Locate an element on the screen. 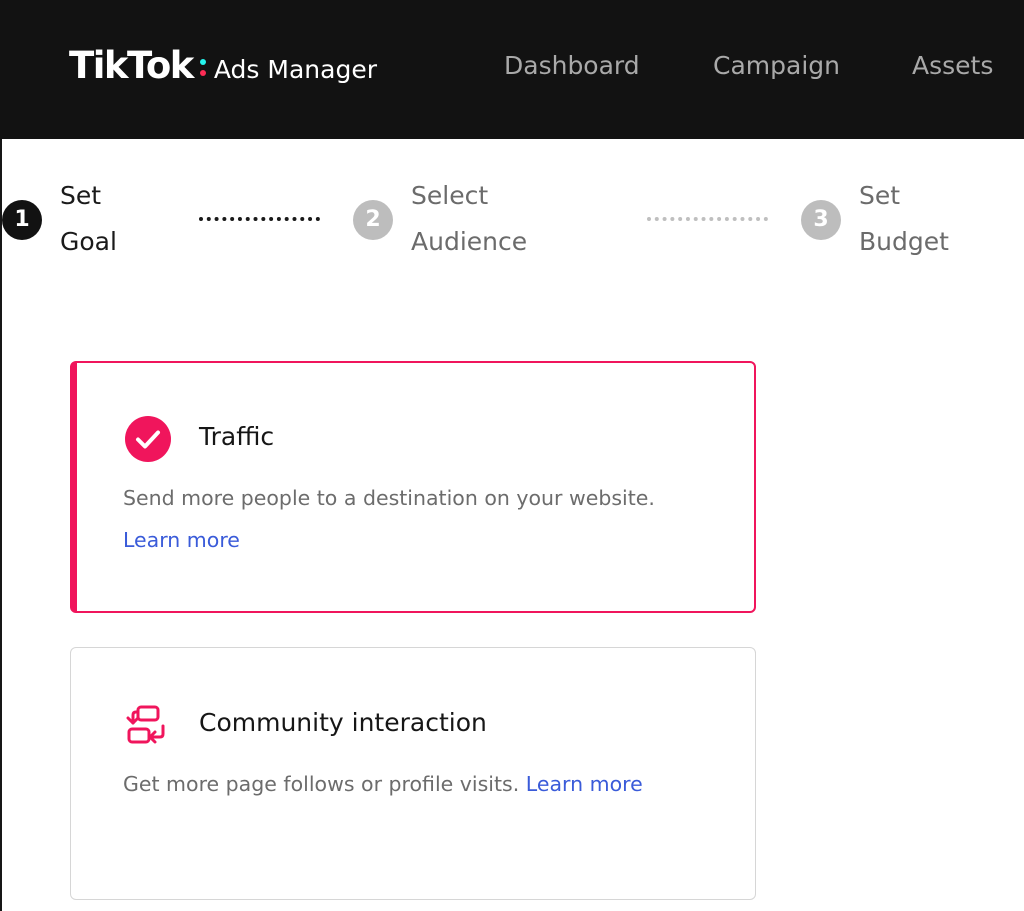 This screenshot has width=1024, height=911. nav-assets: Assets is located at coordinates (952, 66).